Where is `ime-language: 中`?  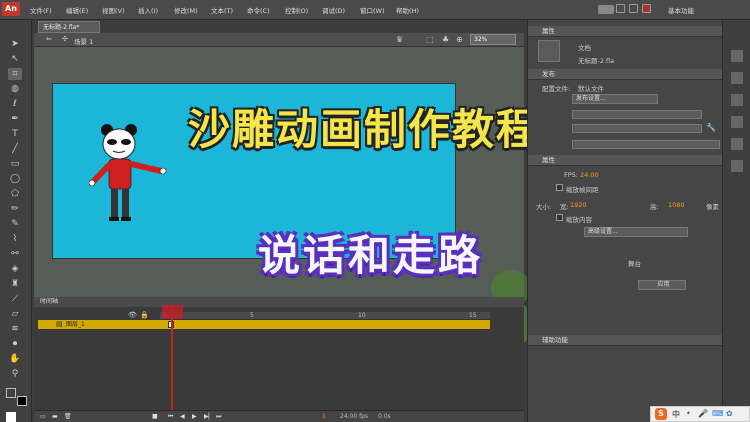 ime-language: 中 is located at coordinates (676, 414).